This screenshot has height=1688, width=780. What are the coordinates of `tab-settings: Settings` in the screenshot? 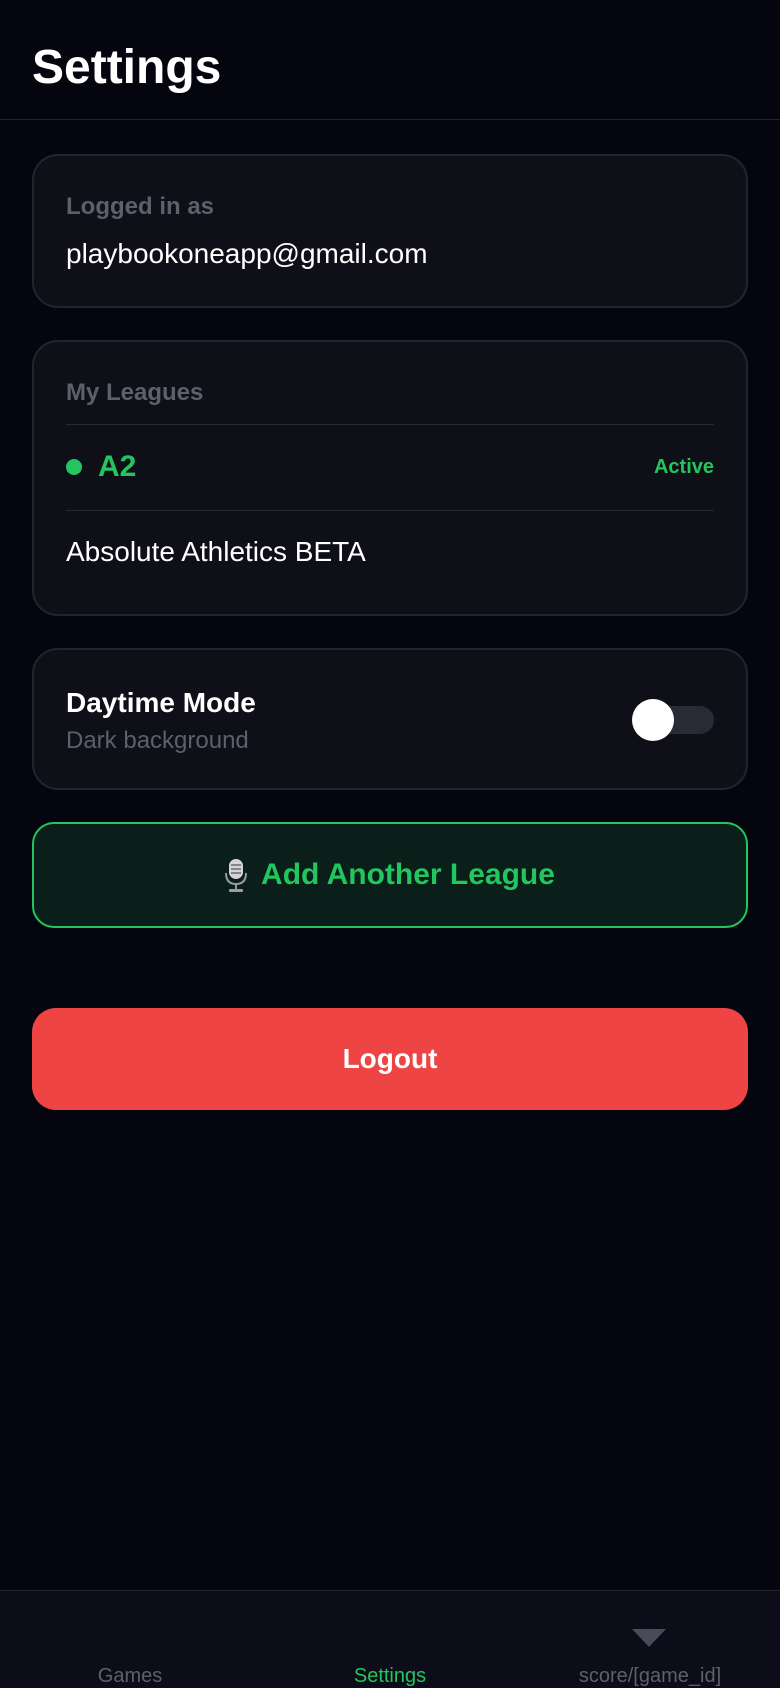 It's located at (390, 1639).